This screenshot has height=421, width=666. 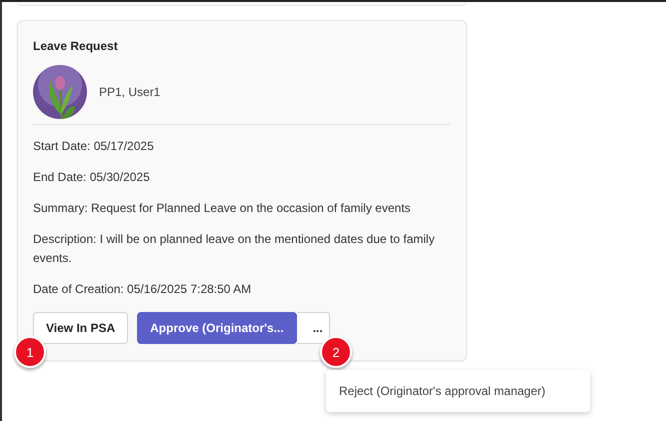 What do you see at coordinates (92, 177) in the screenshot?
I see `detail-text: End Date: 05/30/2025` at bounding box center [92, 177].